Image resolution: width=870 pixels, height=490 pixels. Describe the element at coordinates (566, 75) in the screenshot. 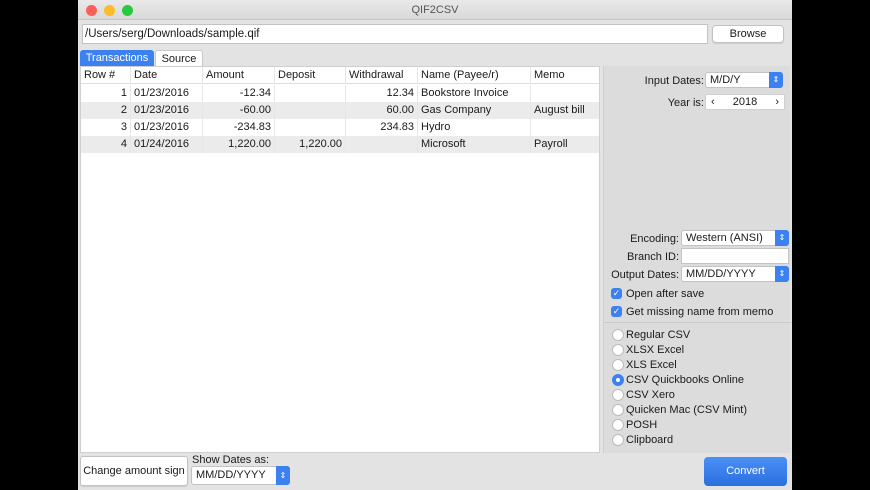

I see `column-header: Memo` at that location.